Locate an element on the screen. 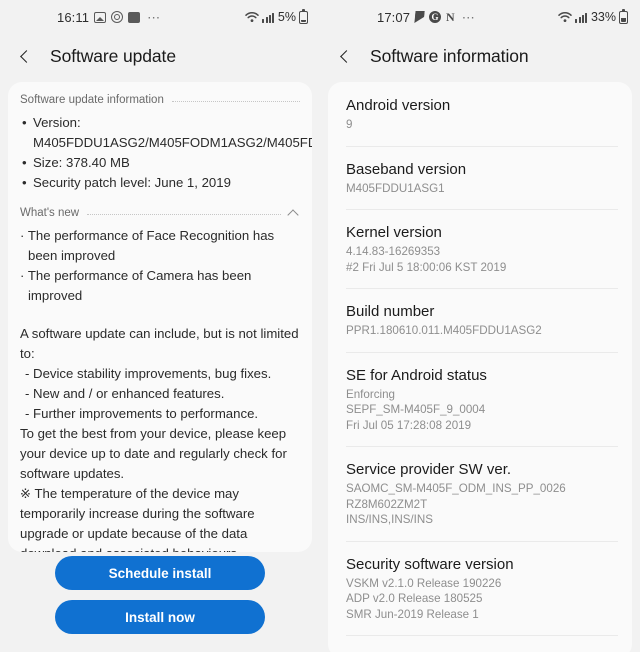 The image size is (640, 652). row-value: 4.14.83-16269353 is located at coordinates (393, 251).